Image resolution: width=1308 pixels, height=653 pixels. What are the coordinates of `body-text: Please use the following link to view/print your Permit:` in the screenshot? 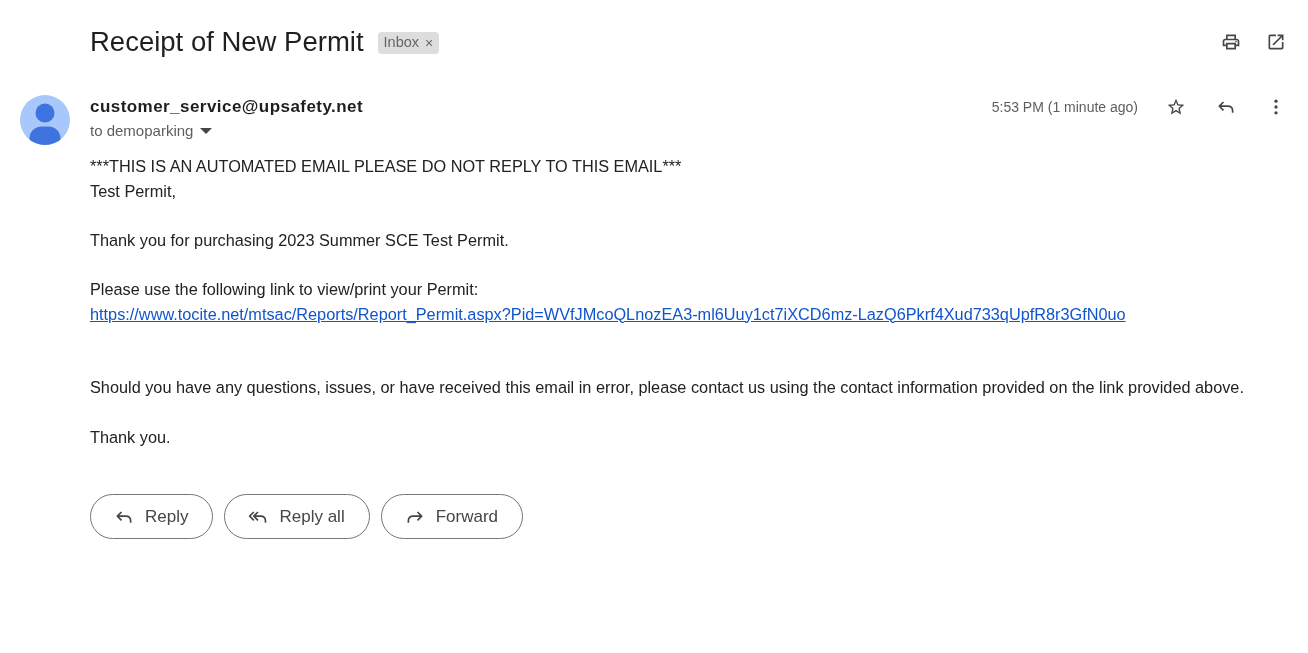 It's located at (285, 289).